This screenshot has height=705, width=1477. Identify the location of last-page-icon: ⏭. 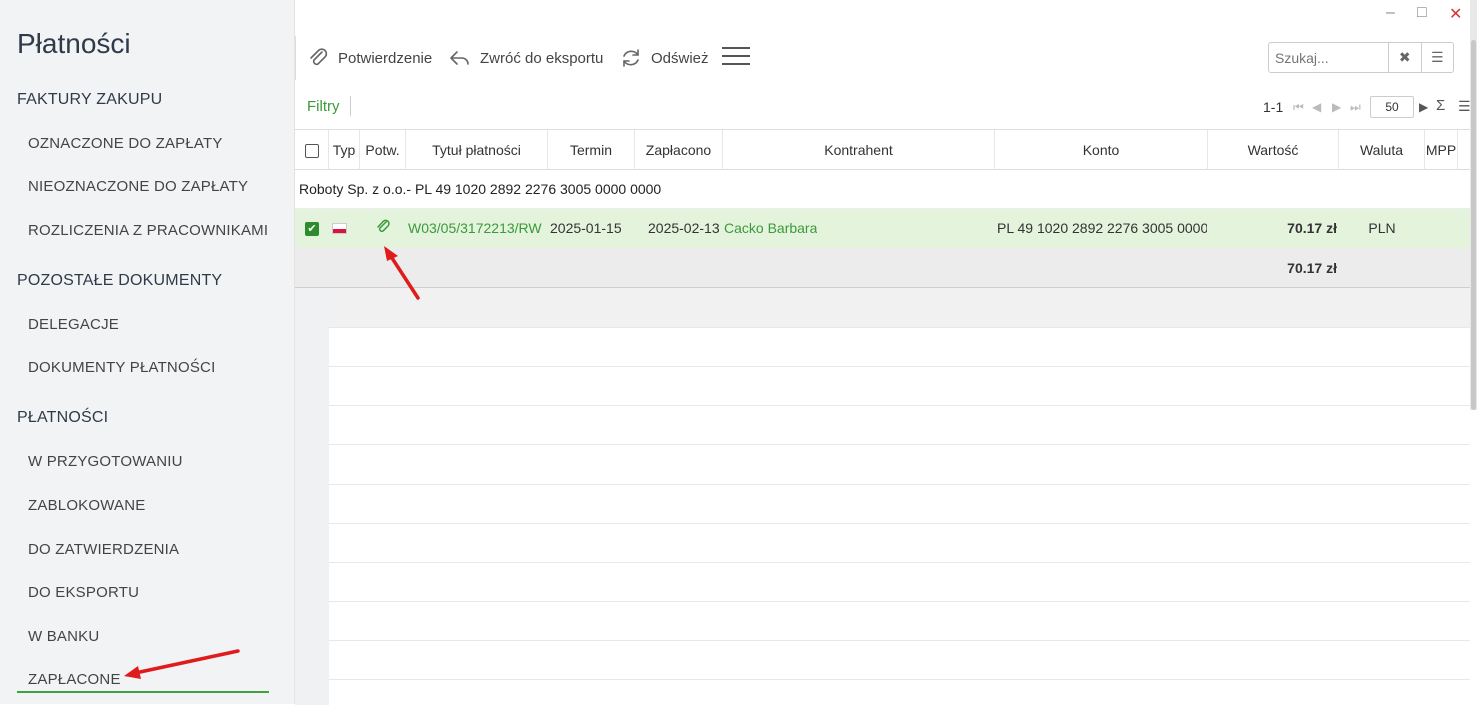
(1355, 107).